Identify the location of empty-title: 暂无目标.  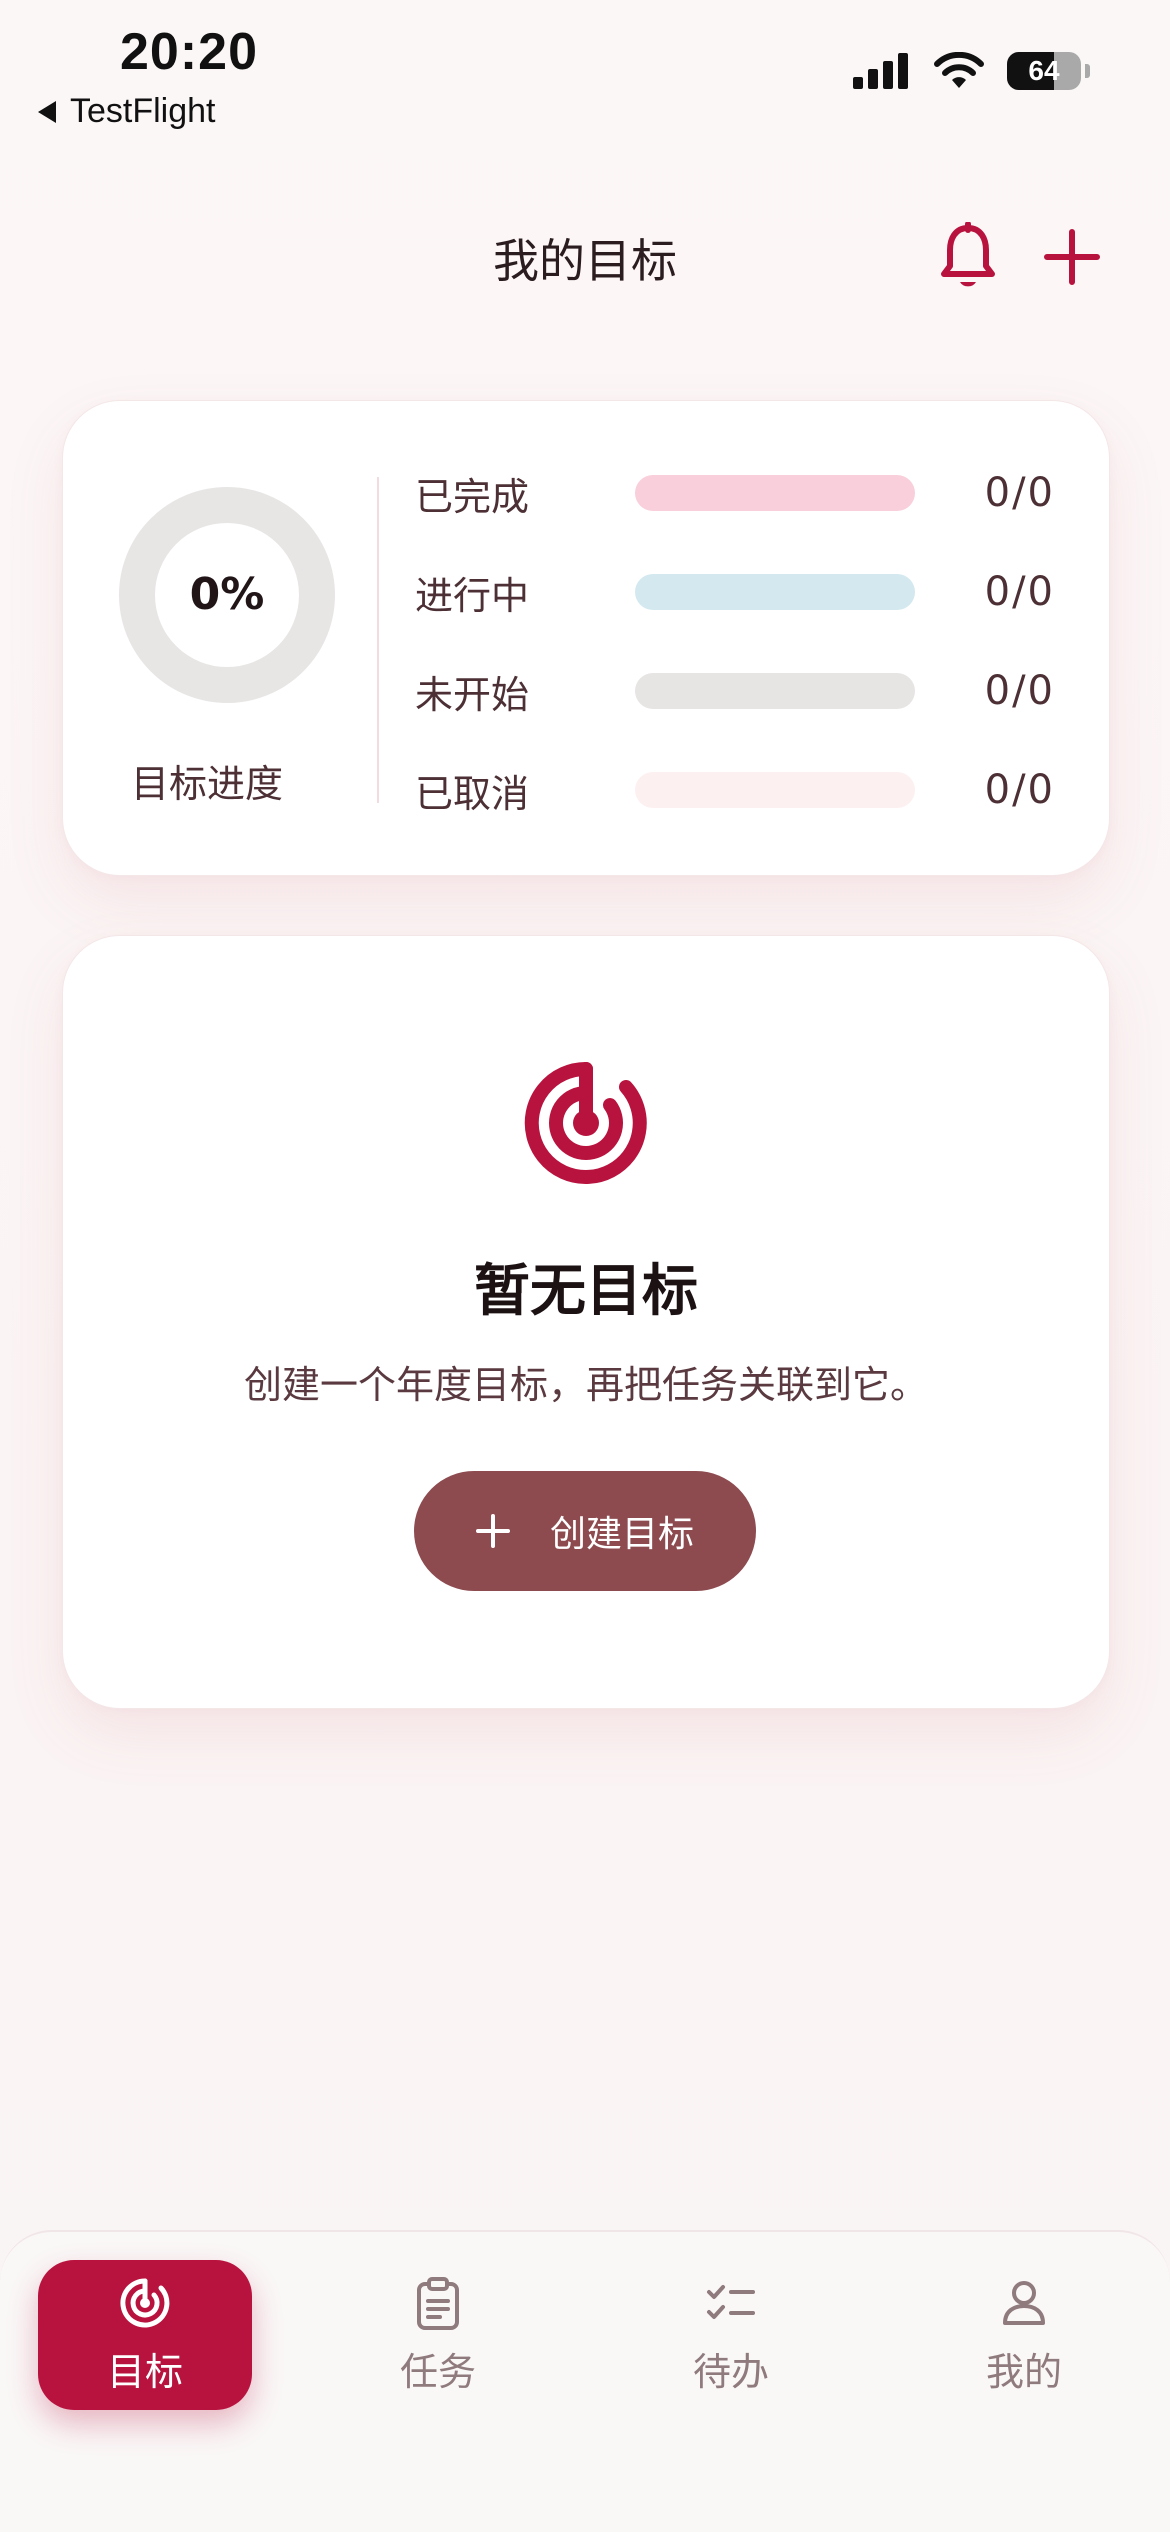
(586, 1291).